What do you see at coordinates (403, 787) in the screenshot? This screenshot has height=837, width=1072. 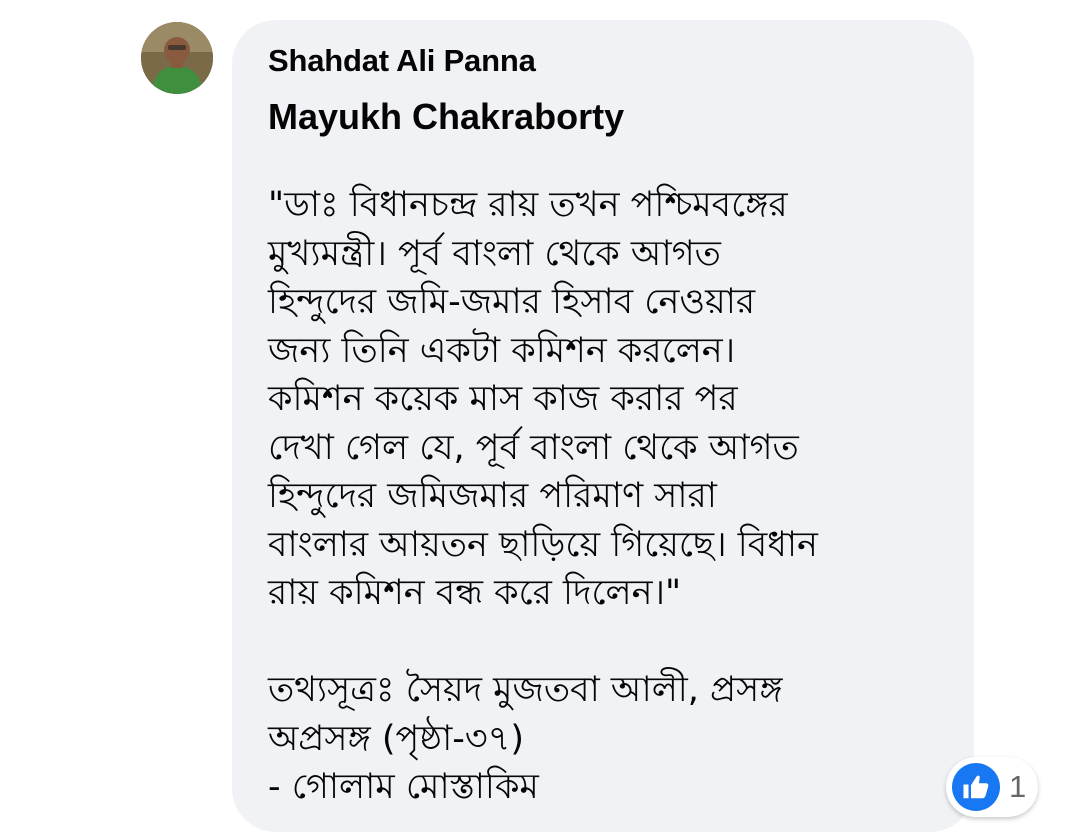 I see `source-line: - গোলাম মোস্তাকিম` at bounding box center [403, 787].